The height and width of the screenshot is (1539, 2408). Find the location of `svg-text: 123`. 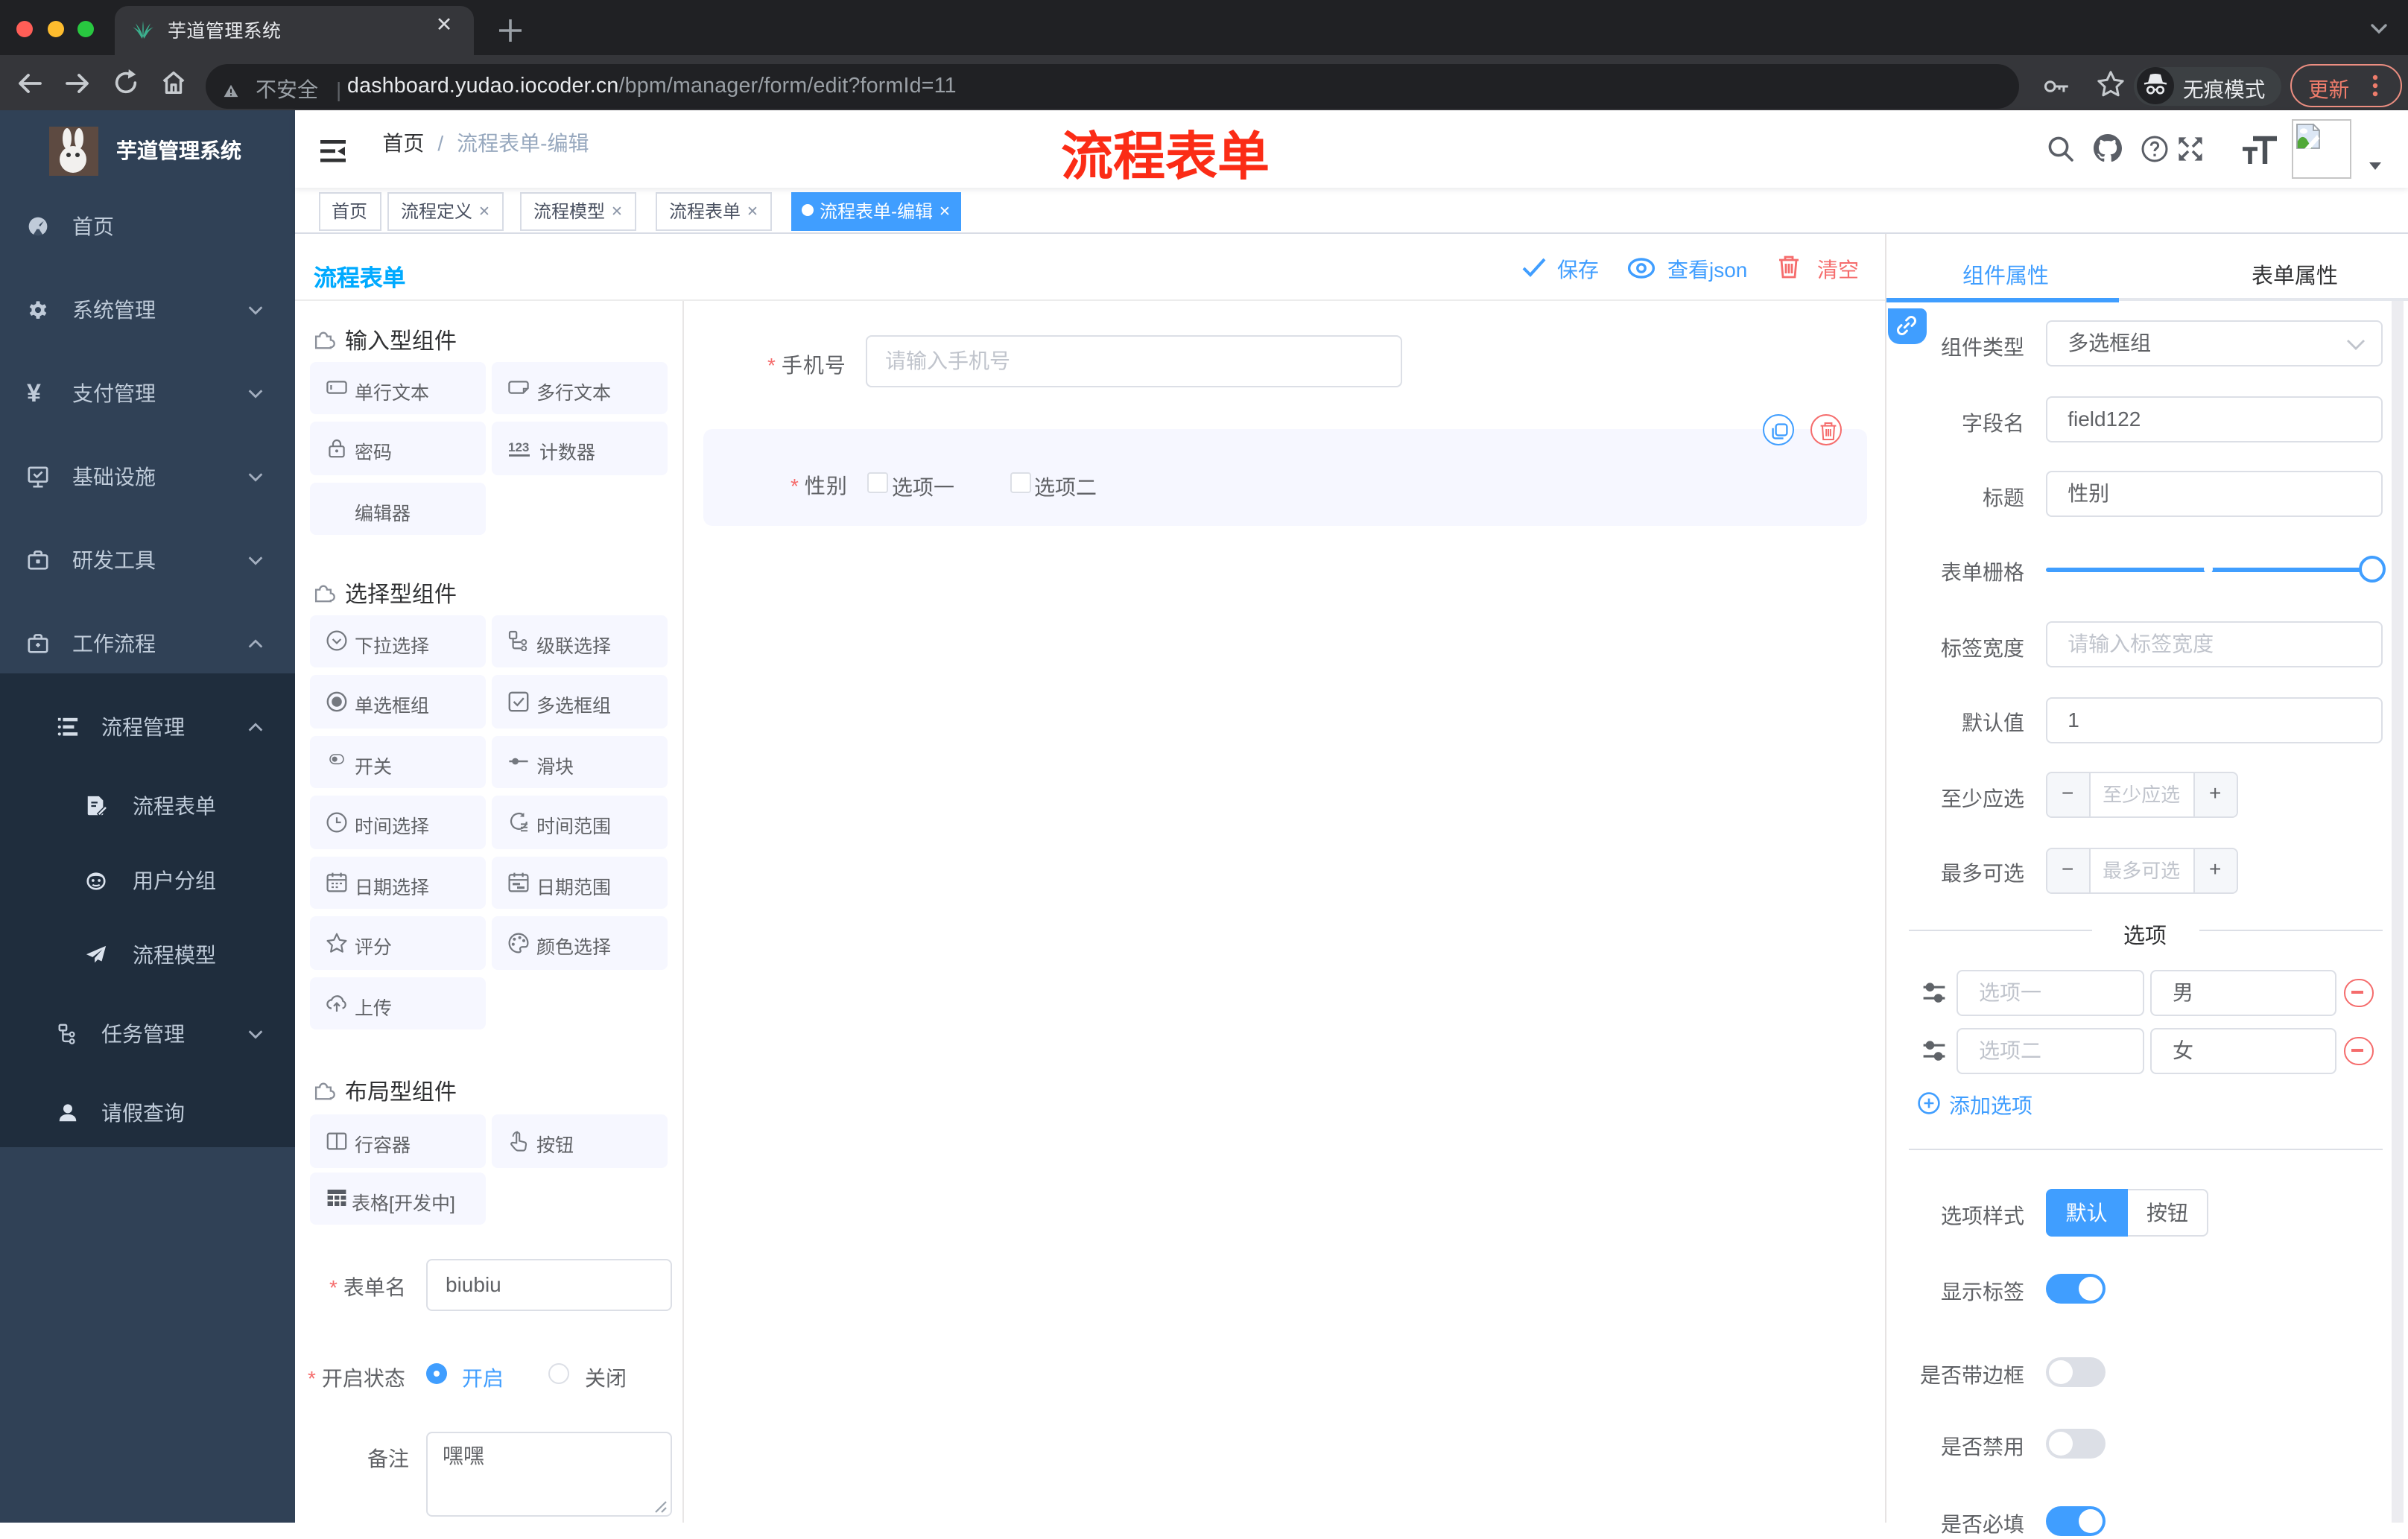

svg-text: 123 is located at coordinates (518, 447).